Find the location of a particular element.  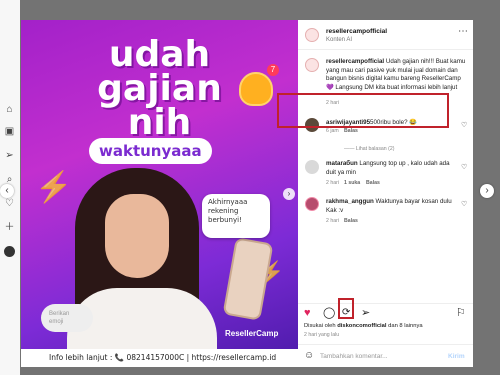

post-time: 2 hari yang lalu is located at coordinates (322, 335).